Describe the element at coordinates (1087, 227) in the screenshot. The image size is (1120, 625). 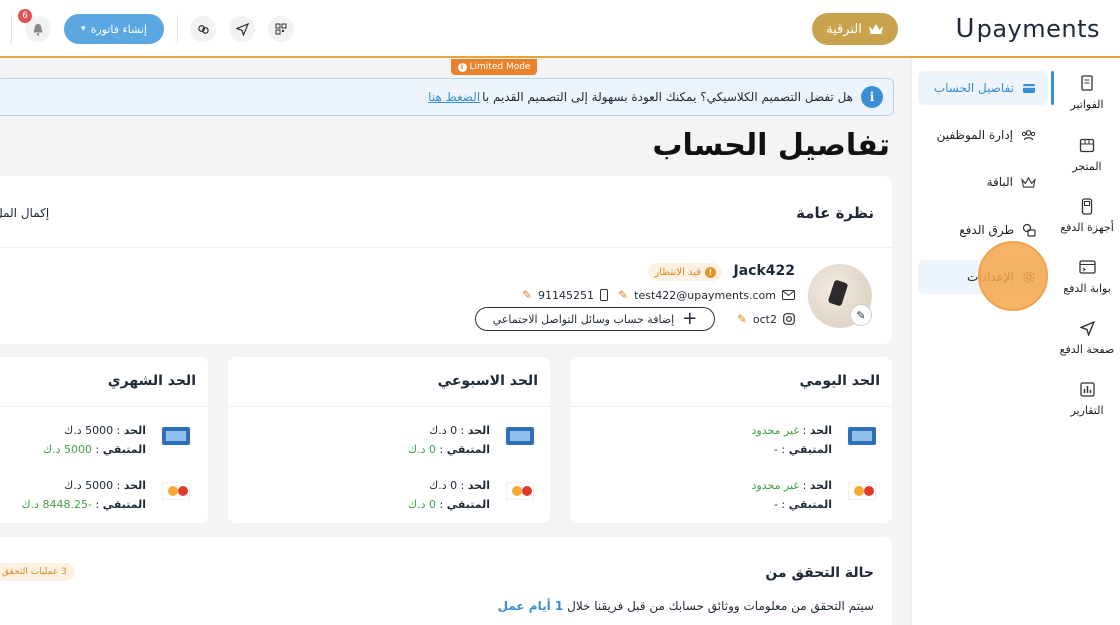
I see `rail-item-label: أجهزة الدفع` at that location.